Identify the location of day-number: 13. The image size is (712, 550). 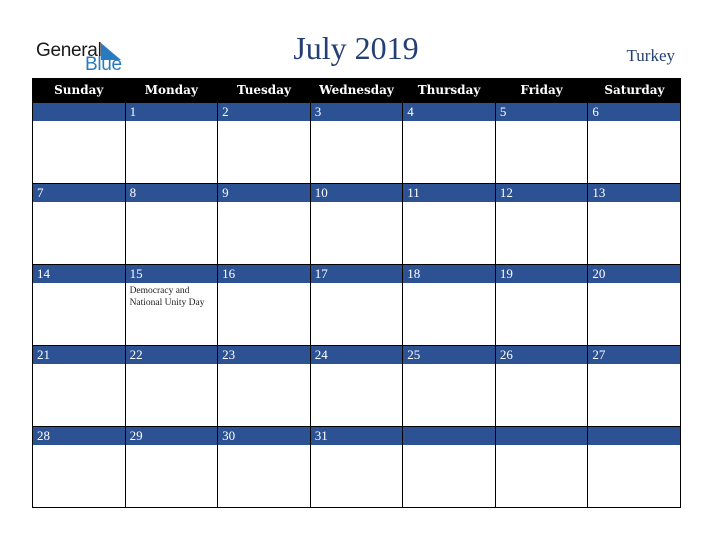
(634, 193).